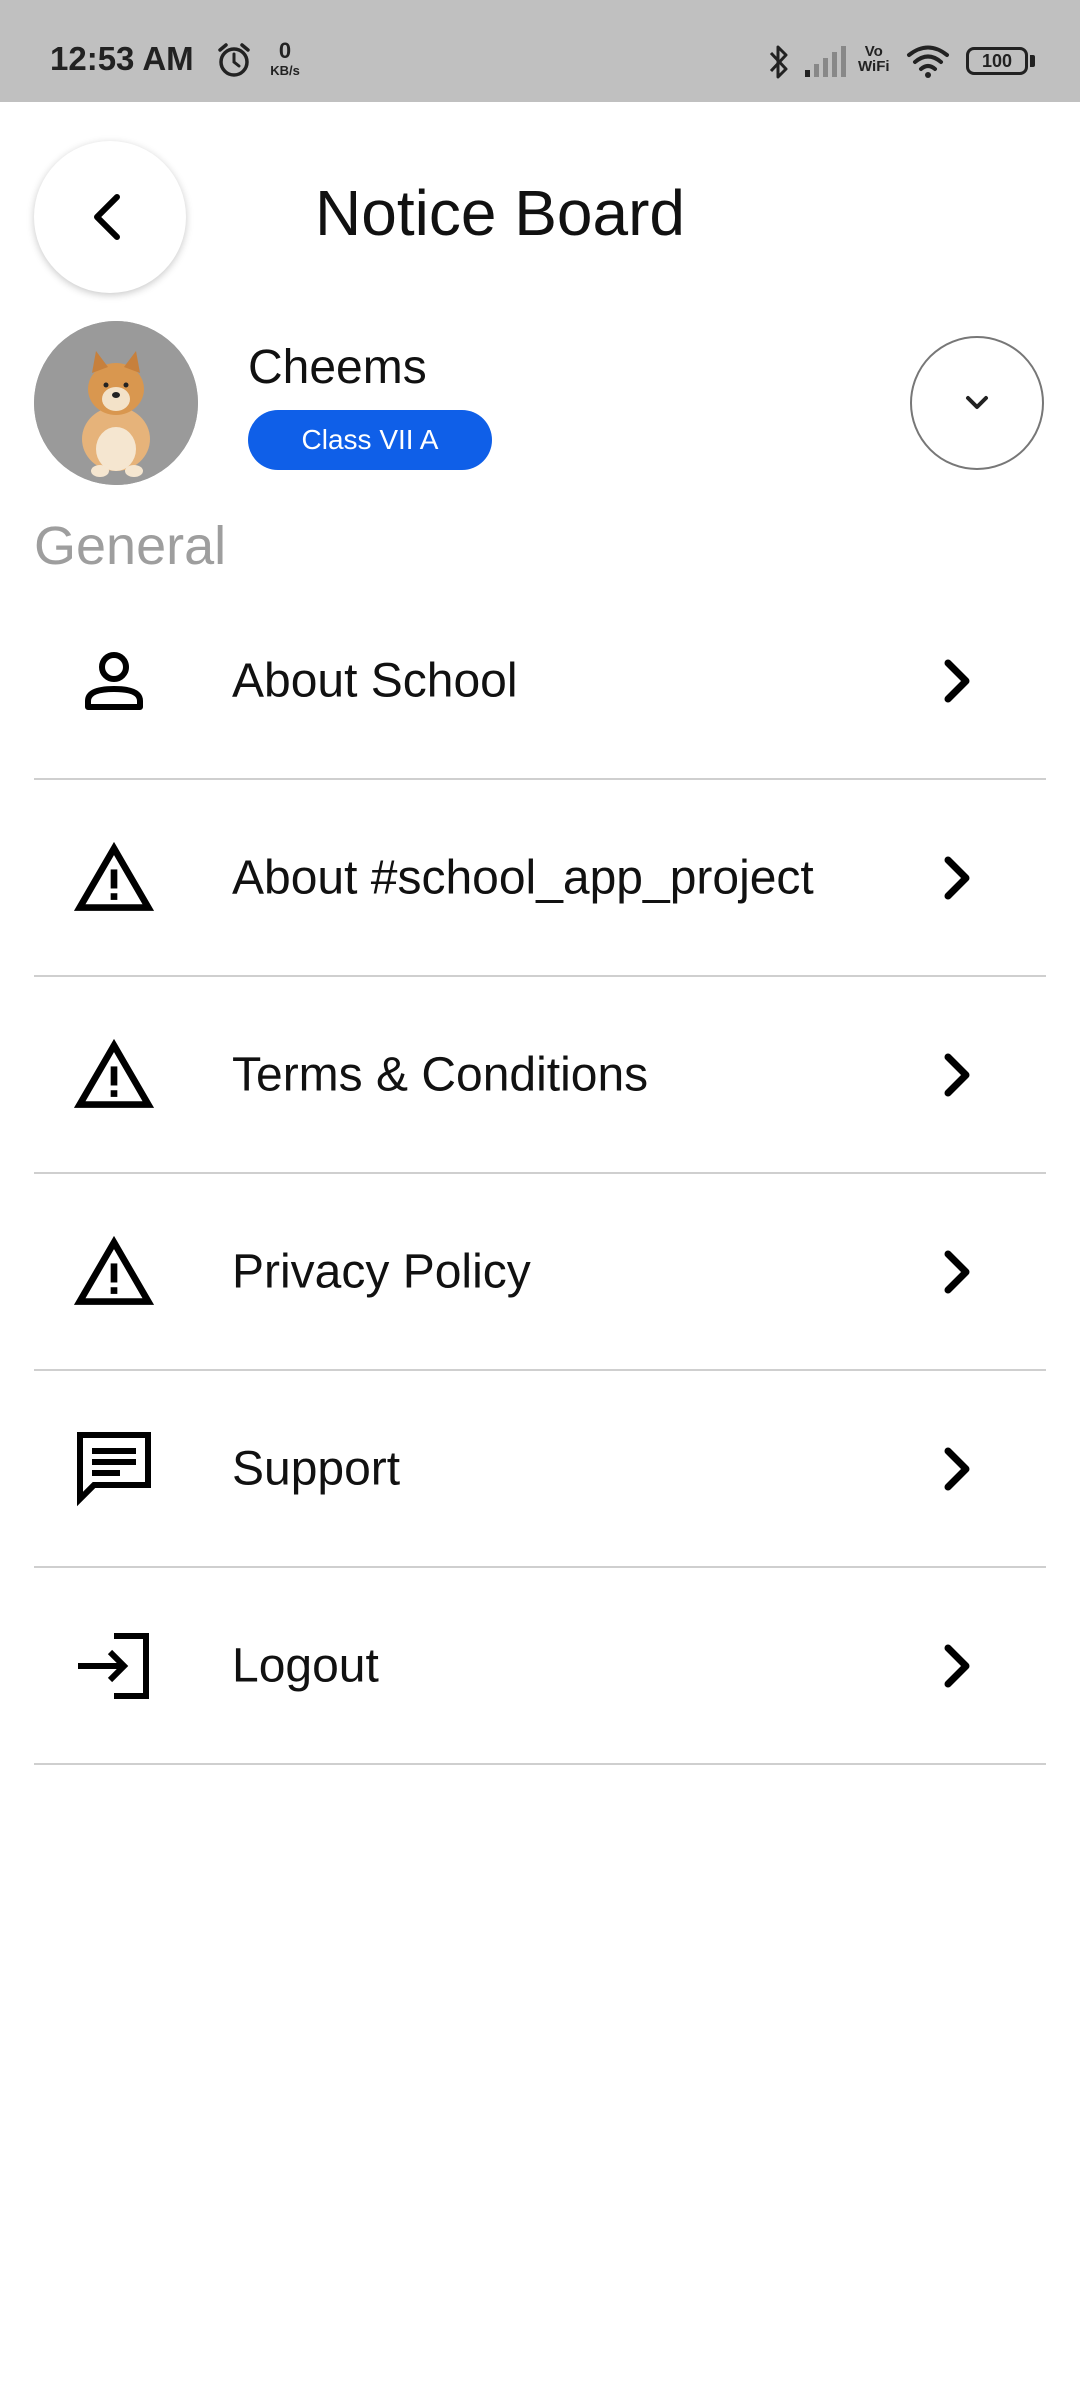 The image size is (1080, 2400). I want to click on battery-icon: 100, so click(997, 61).